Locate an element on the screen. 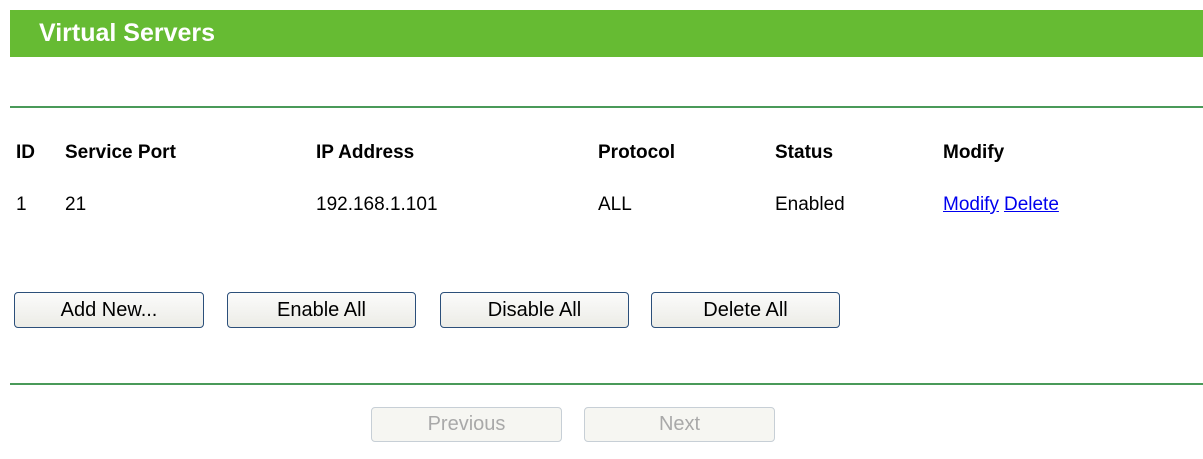  row-id: 1 is located at coordinates (21, 204).